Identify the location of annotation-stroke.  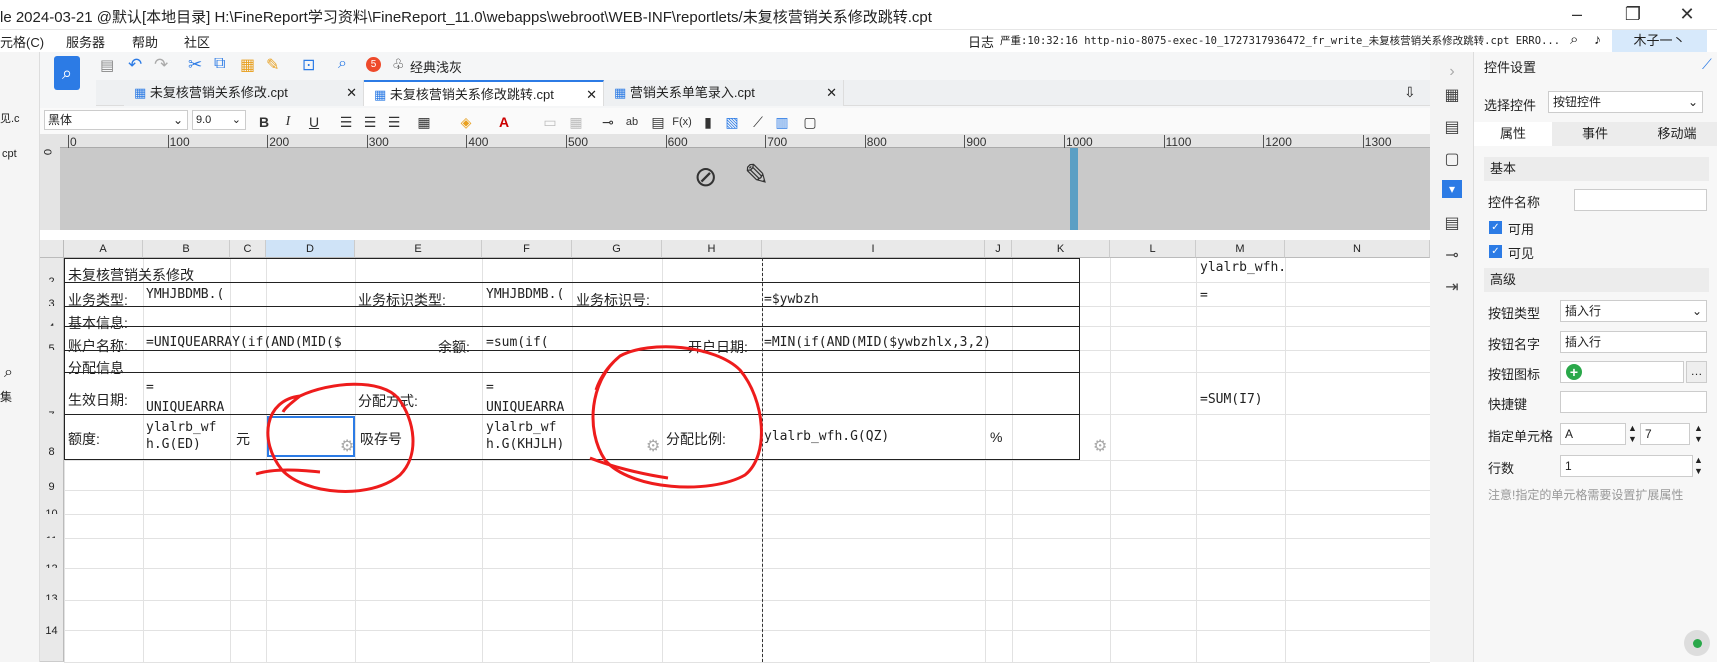
(288, 472).